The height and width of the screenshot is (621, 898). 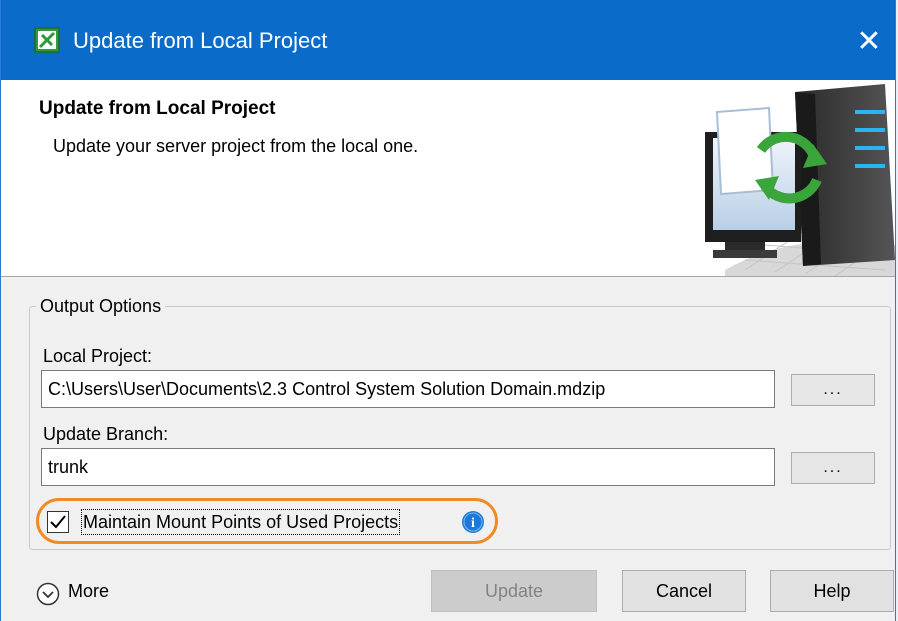 What do you see at coordinates (448, 40) in the screenshot?
I see `title-bar: Update from Local Project ✕` at bounding box center [448, 40].